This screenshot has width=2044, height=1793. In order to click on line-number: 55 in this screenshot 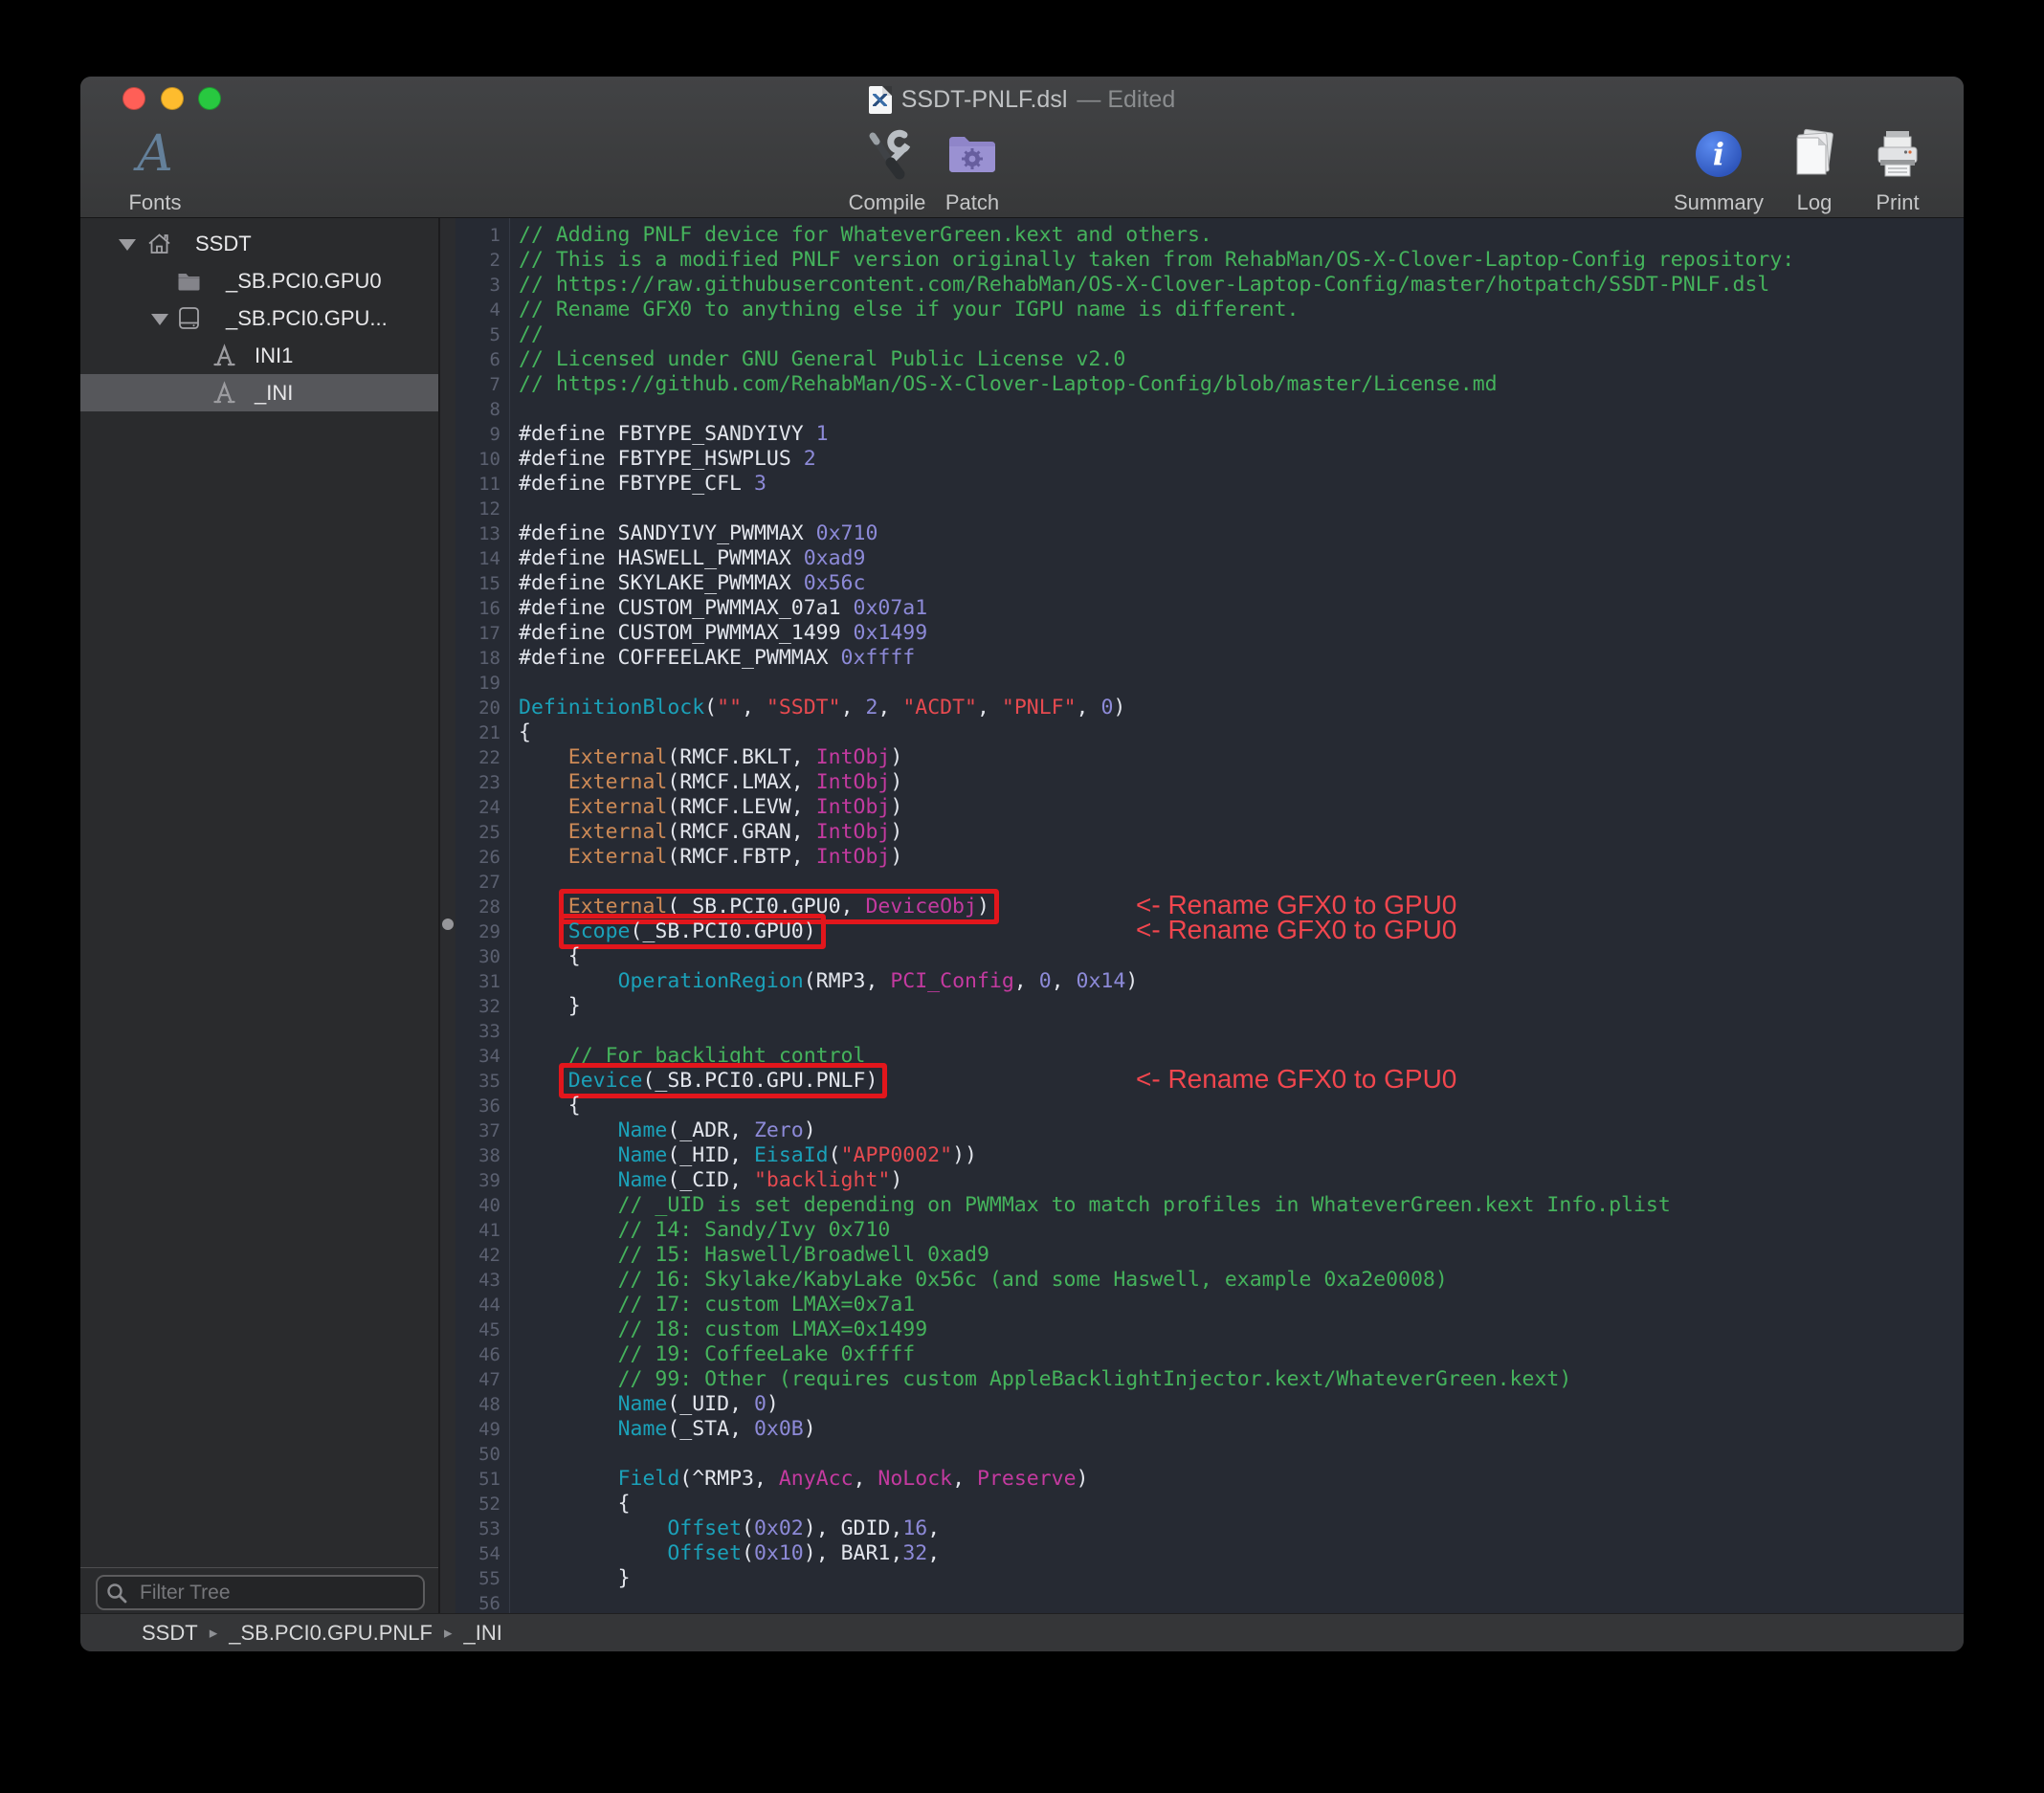, I will do `click(489, 1578)`.